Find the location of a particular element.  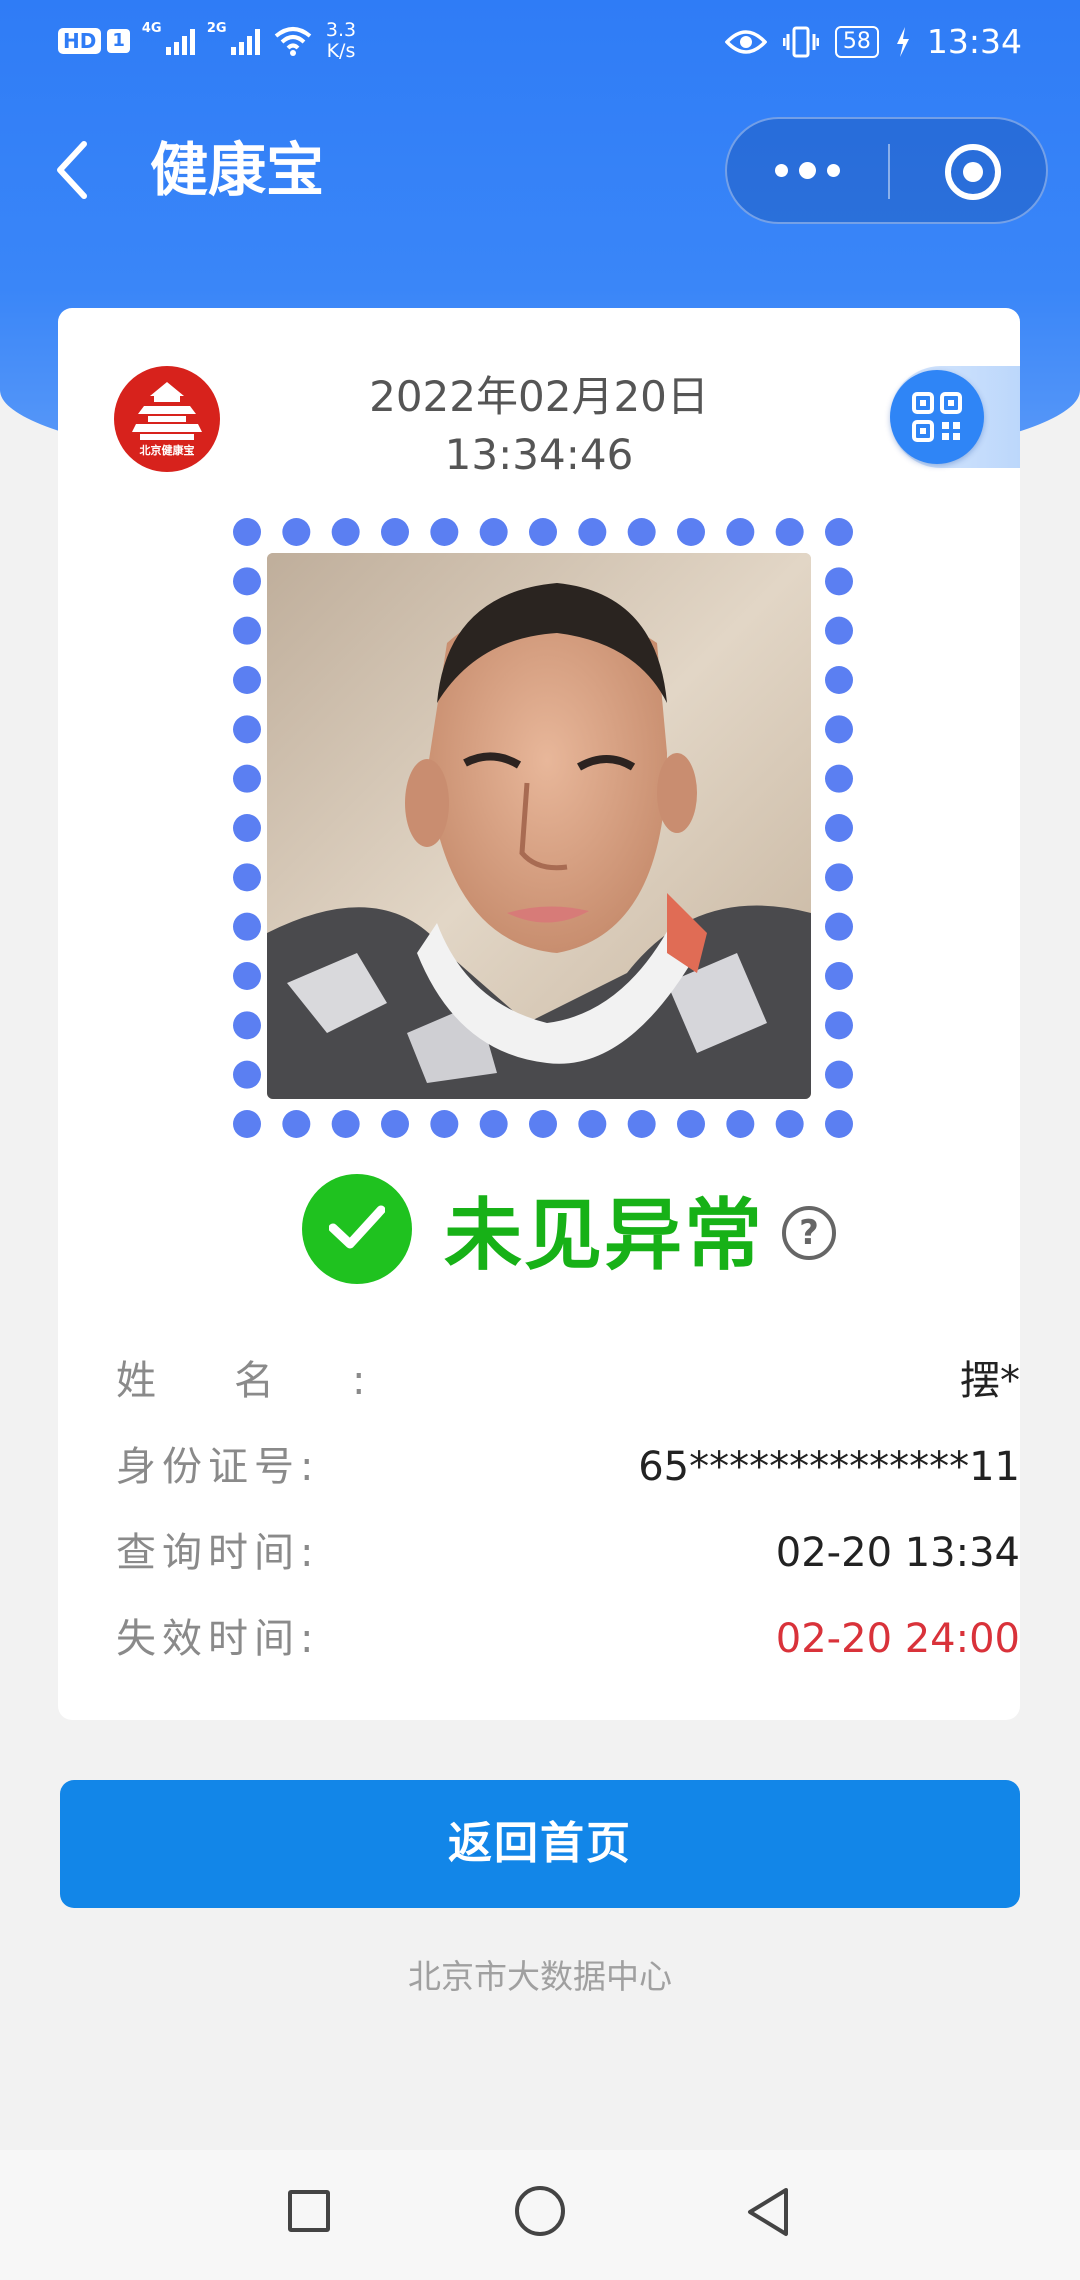

charging-icon is located at coordinates (902, 41).